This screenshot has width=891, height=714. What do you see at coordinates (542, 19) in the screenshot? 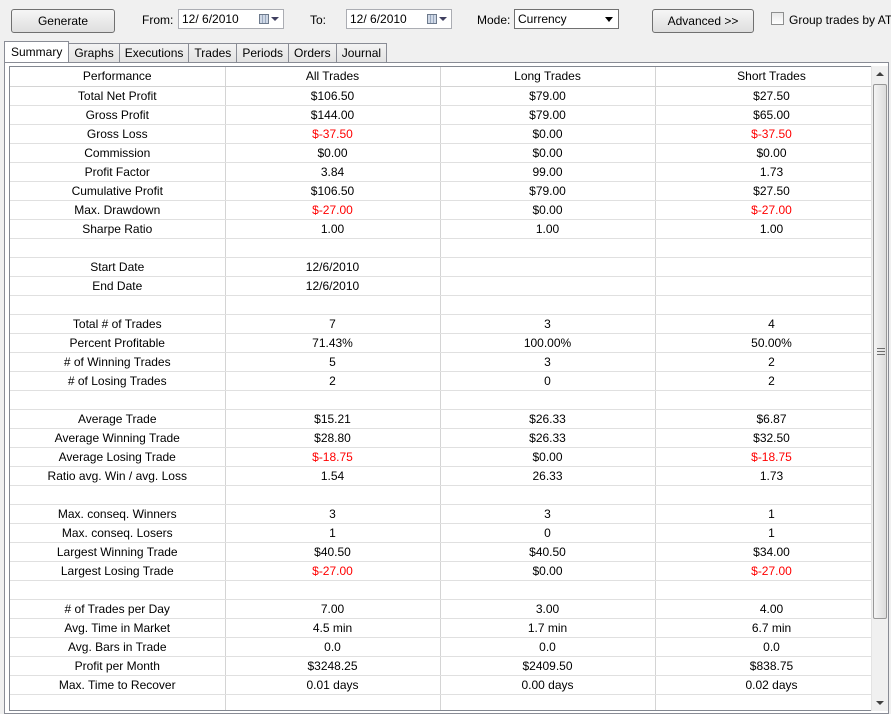
I see `mode-select-value: Currency` at bounding box center [542, 19].